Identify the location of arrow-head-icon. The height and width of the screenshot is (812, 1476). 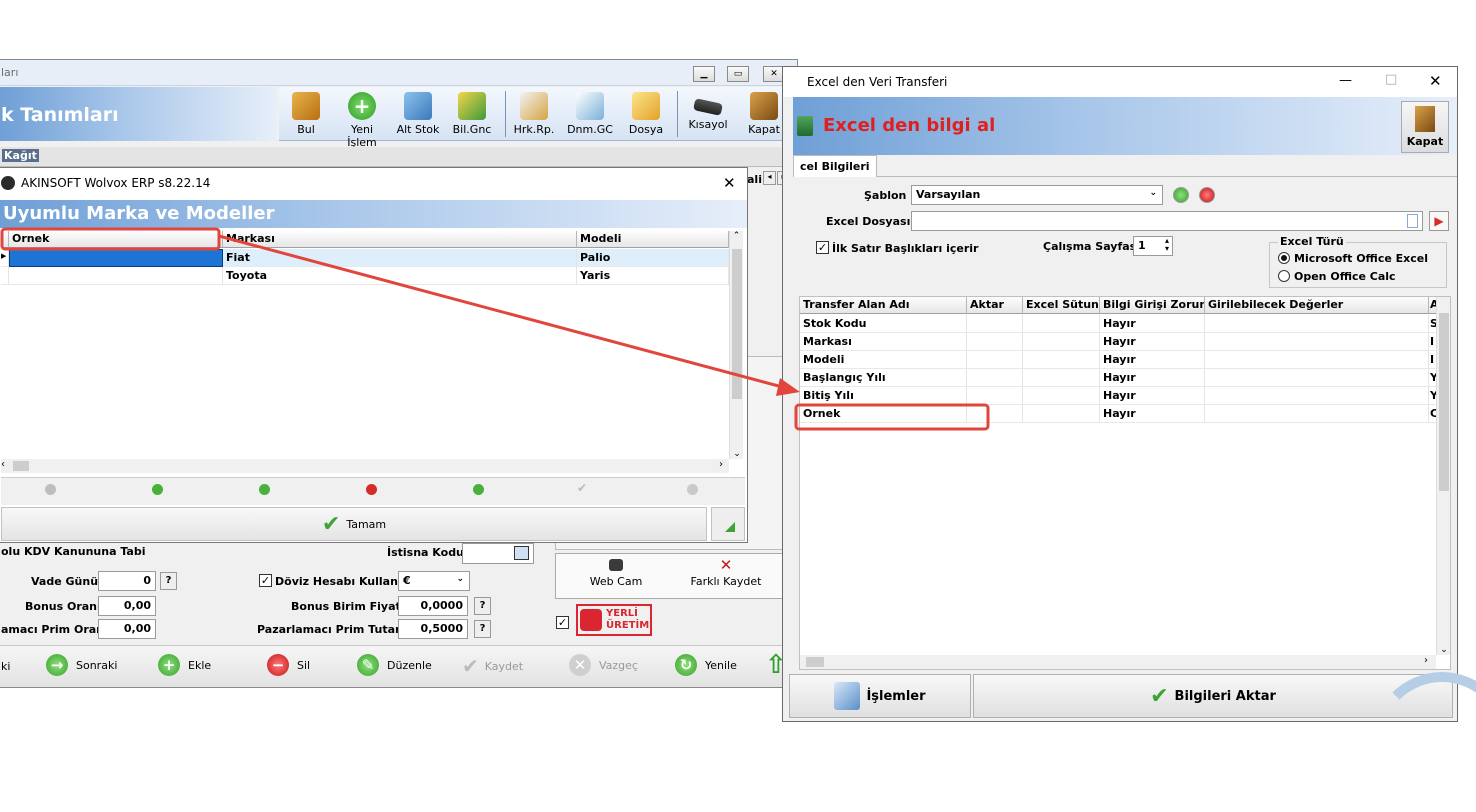
(788, 387).